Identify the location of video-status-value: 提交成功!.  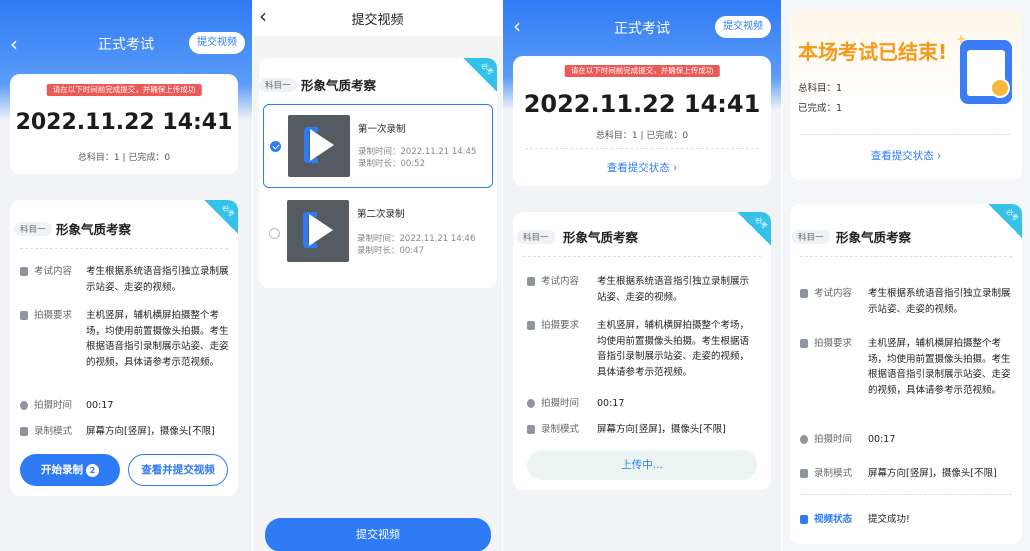
(889, 519).